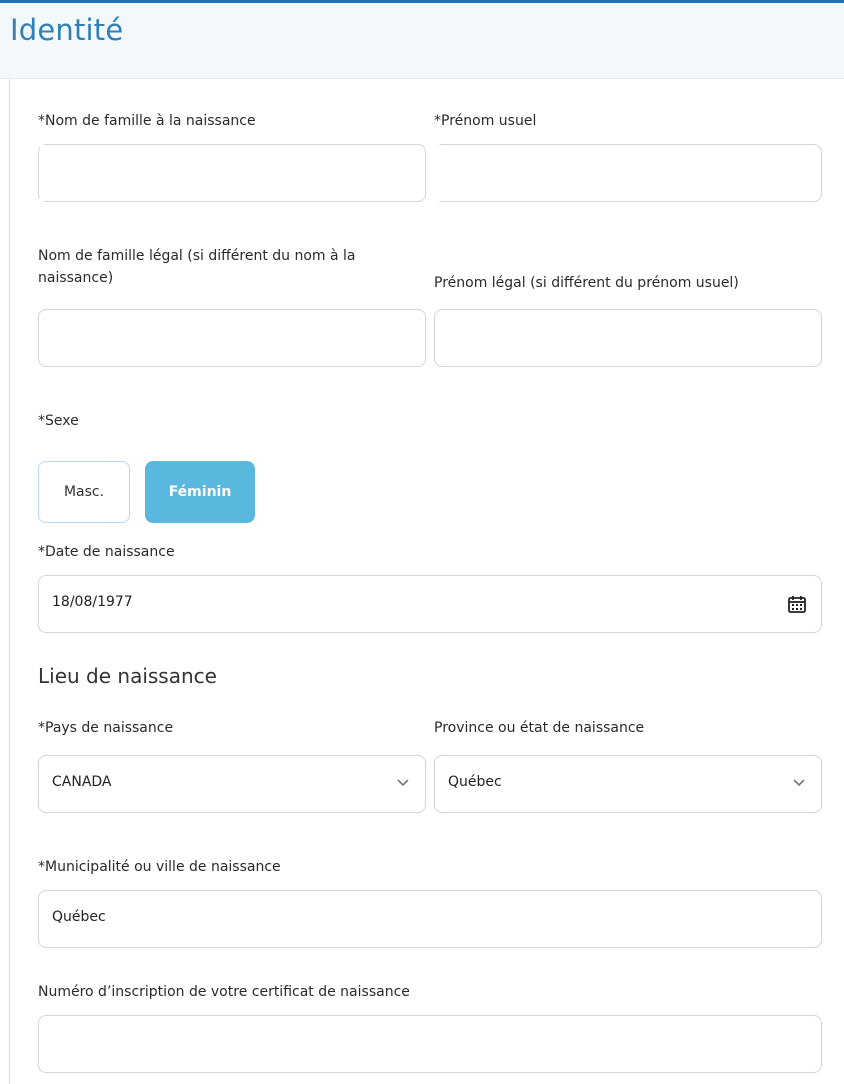  Describe the element at coordinates (147, 121) in the screenshot. I see `birth-last-name-label: *Nom de famille à la naissance` at that location.